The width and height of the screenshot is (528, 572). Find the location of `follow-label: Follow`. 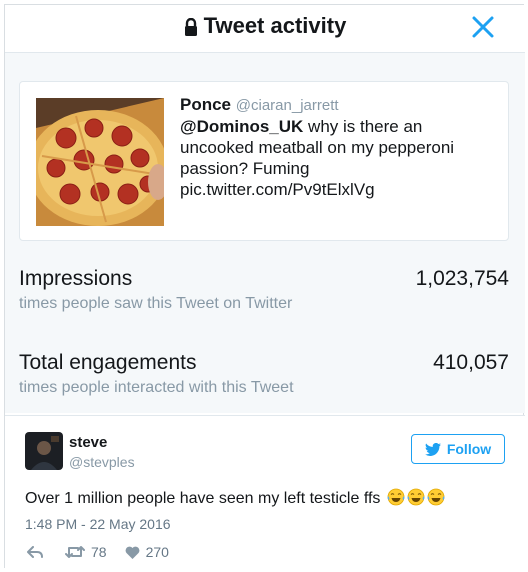

follow-label: Follow is located at coordinates (469, 449).